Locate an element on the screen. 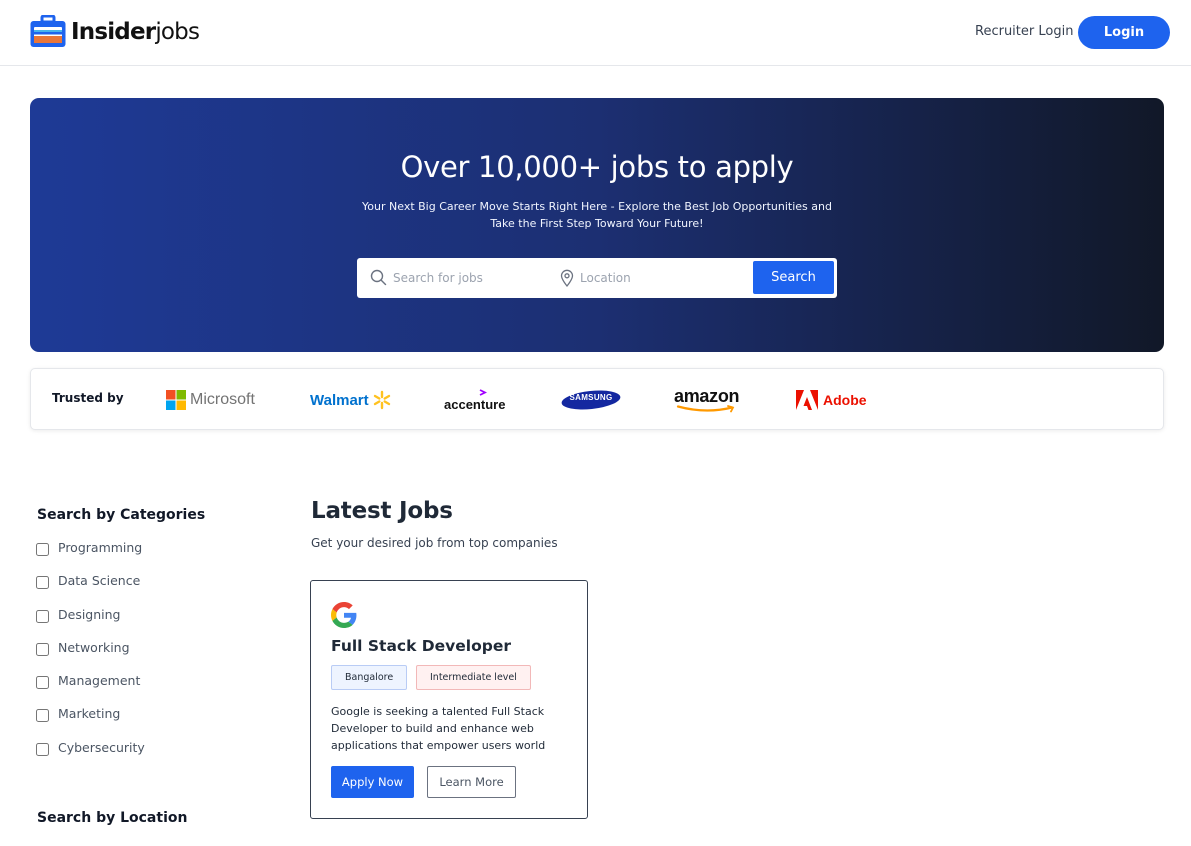  amazon-logo: amazon is located at coordinates (707, 400).